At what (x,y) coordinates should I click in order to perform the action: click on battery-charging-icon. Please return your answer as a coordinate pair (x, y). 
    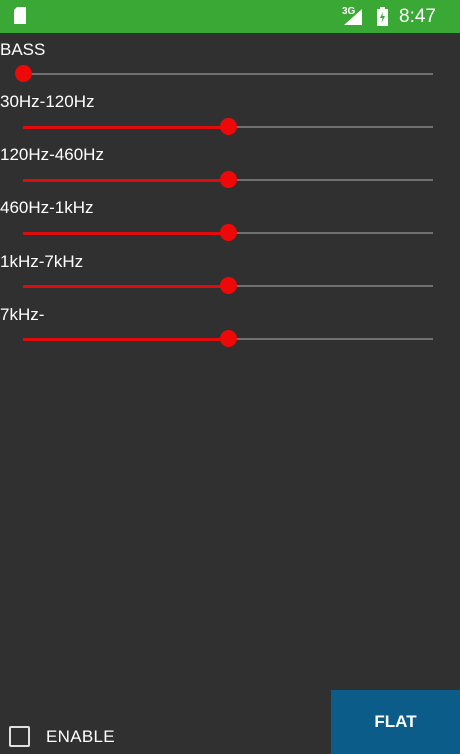
    Looking at the image, I should click on (382, 16).